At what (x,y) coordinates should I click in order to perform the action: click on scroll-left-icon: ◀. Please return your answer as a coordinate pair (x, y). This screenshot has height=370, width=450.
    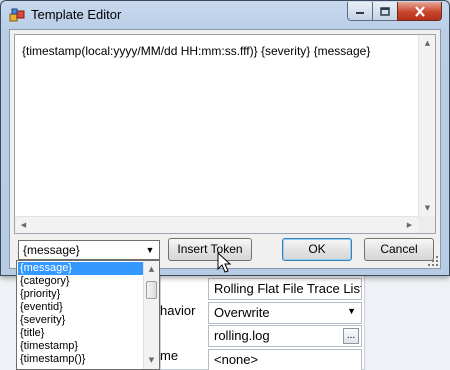
    Looking at the image, I should click on (23, 225).